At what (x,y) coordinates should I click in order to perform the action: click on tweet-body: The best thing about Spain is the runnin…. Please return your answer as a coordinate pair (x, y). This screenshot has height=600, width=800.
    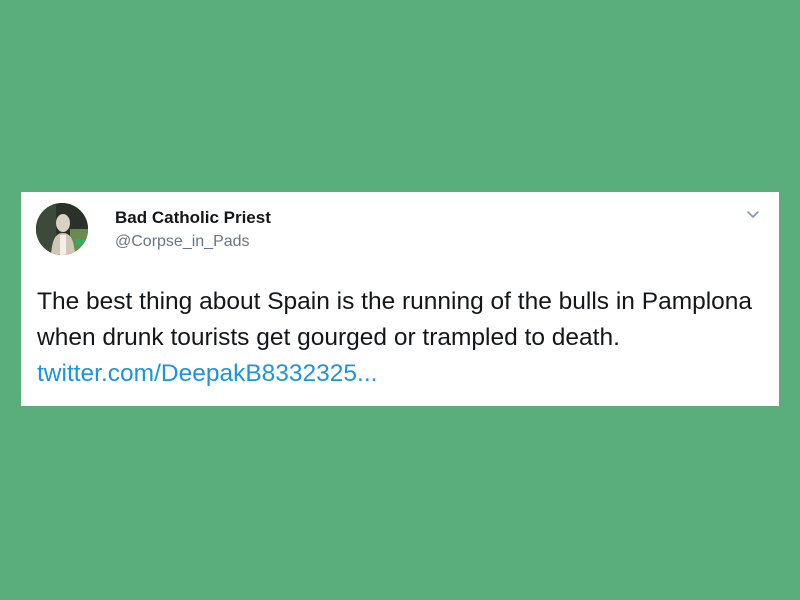
    Looking at the image, I should click on (395, 319).